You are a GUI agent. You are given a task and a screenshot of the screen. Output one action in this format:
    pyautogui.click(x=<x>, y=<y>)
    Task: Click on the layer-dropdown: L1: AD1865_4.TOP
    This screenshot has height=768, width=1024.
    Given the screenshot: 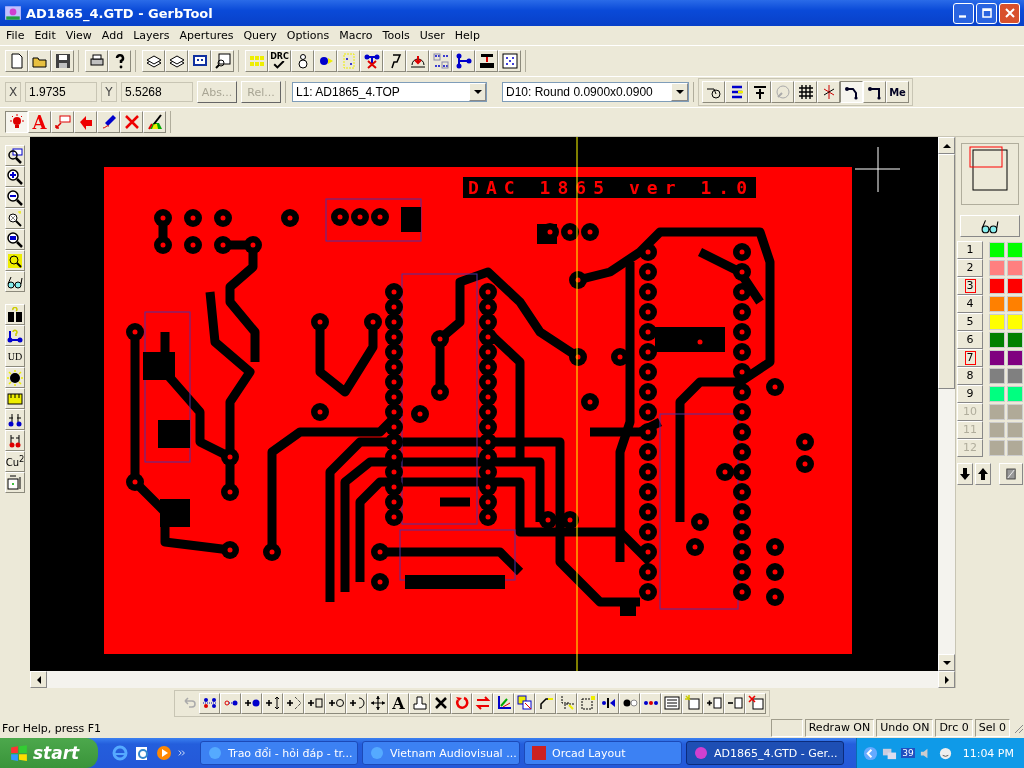 What is the action you would take?
    pyautogui.click(x=389, y=92)
    